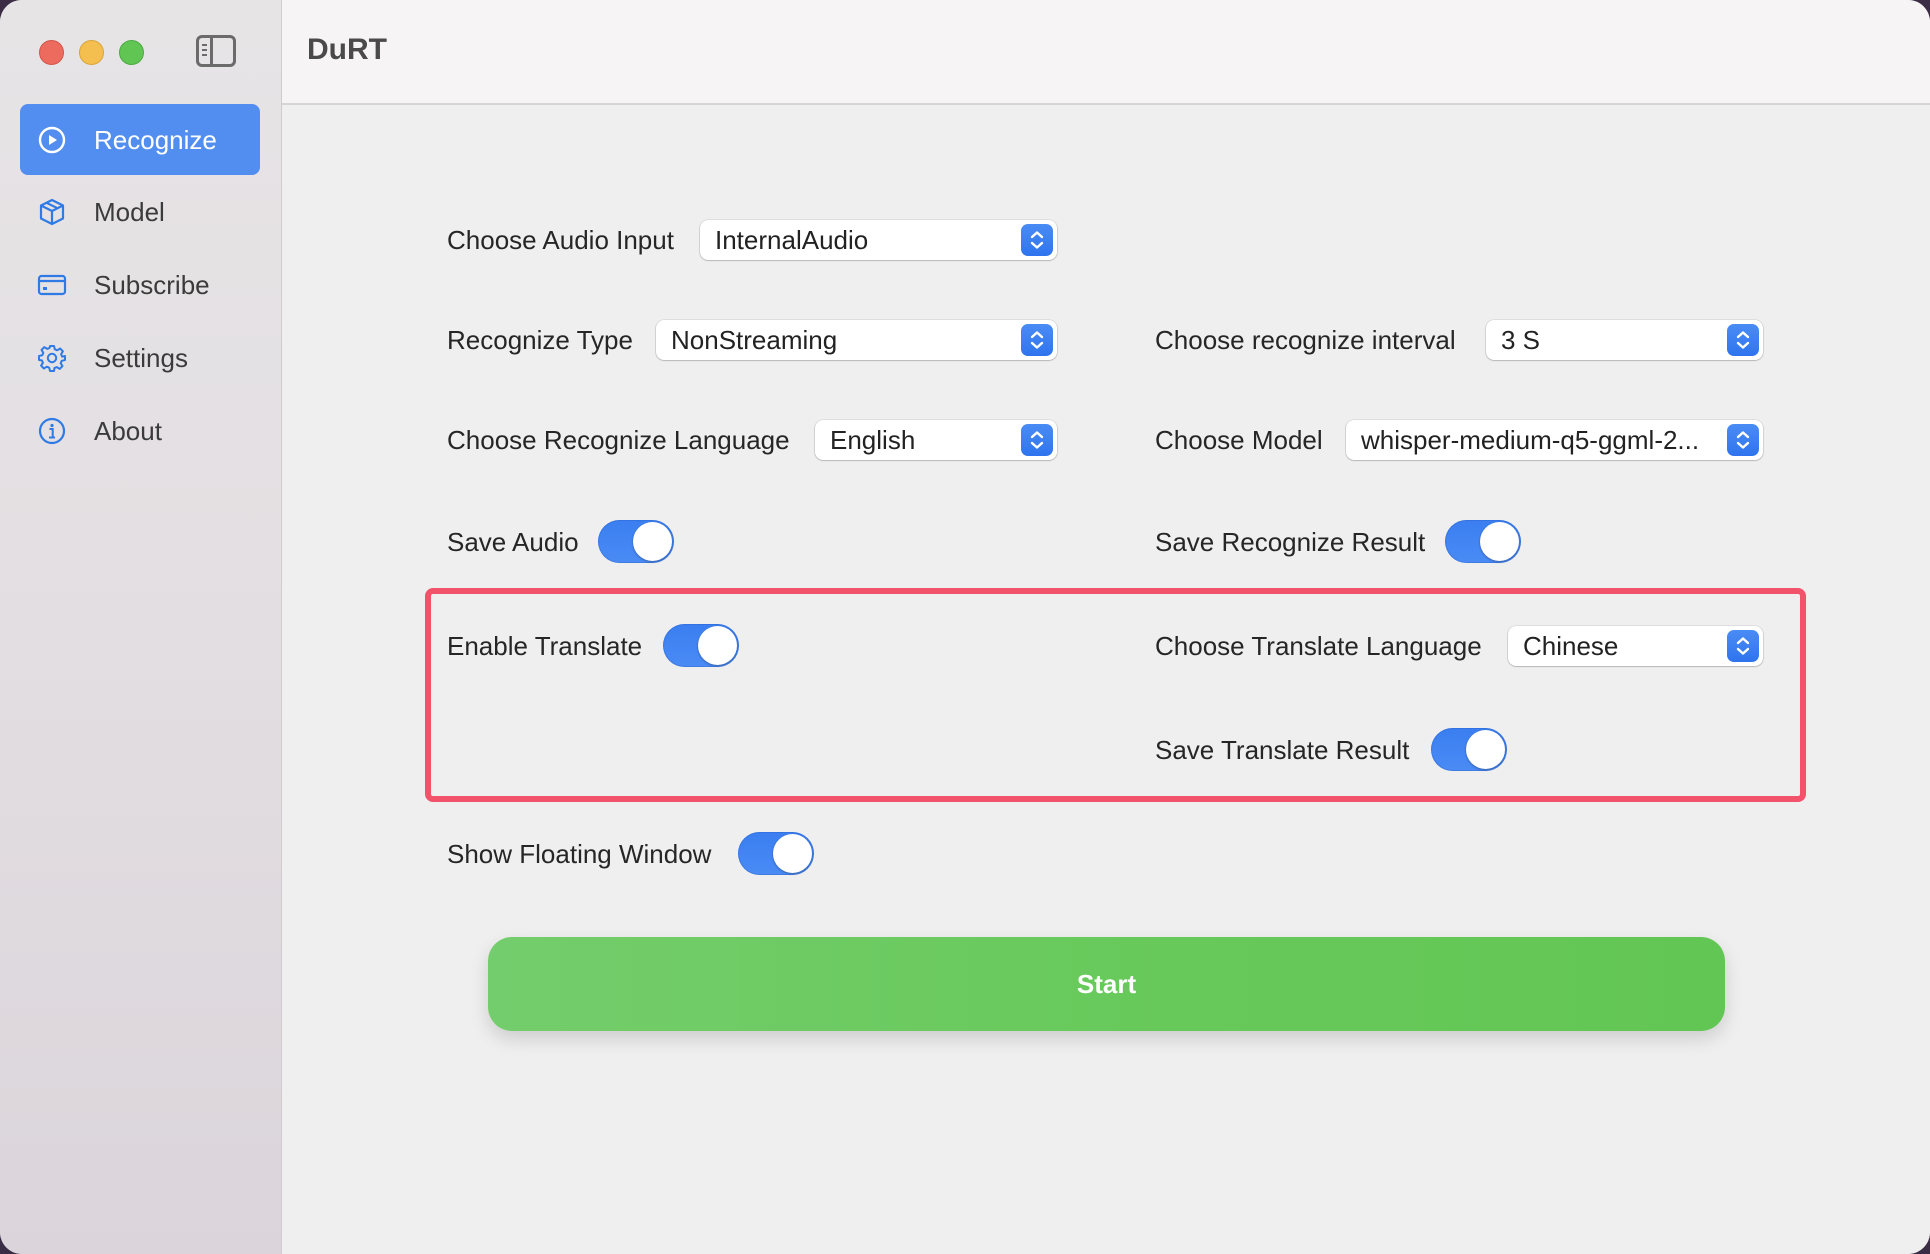 The width and height of the screenshot is (1930, 1254). I want to click on sidebar-item-label: About, so click(128, 431).